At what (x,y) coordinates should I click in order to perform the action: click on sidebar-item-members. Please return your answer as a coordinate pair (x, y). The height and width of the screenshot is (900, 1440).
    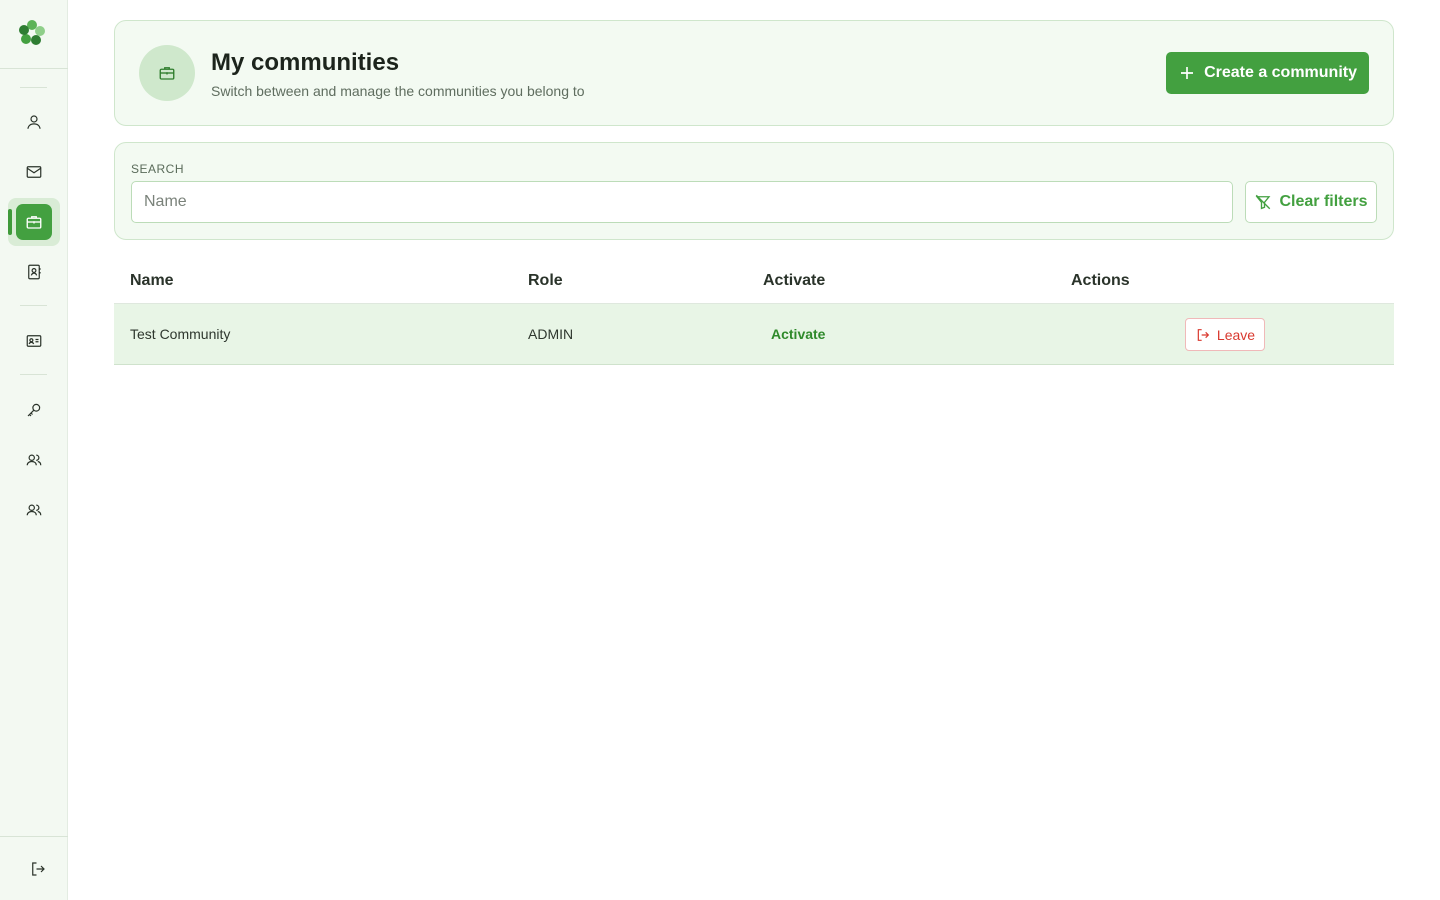
    Looking at the image, I should click on (34, 460).